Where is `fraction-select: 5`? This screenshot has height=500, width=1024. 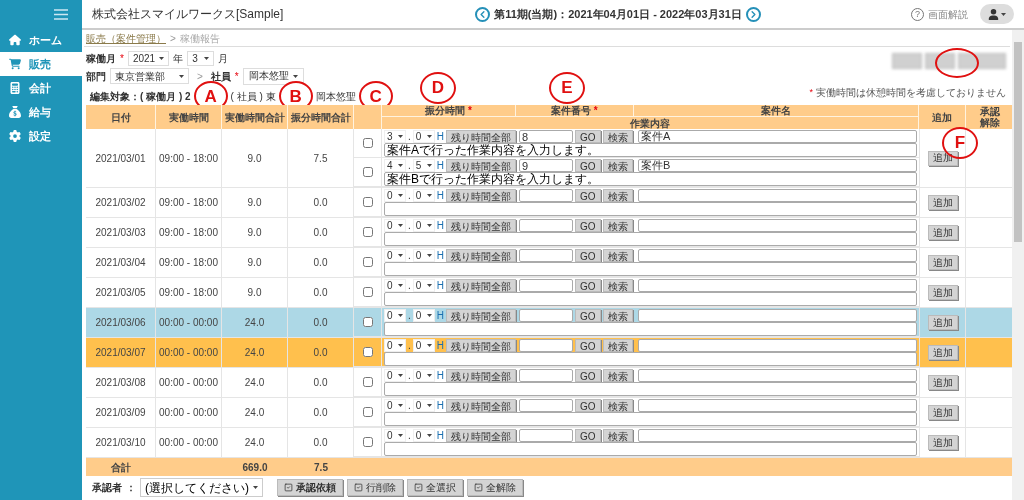 fraction-select: 5 is located at coordinates (423, 166).